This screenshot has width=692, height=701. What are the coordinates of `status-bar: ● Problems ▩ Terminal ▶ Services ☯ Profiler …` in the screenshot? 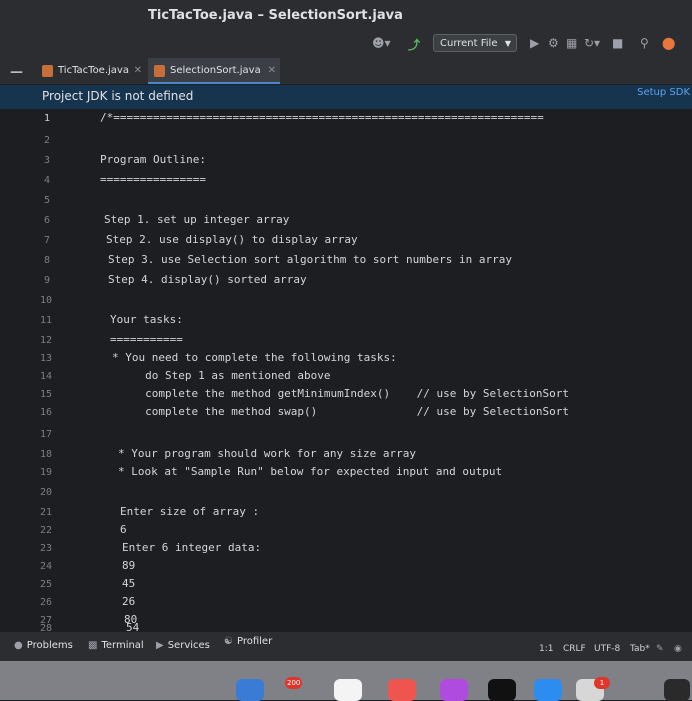 It's located at (346, 646).